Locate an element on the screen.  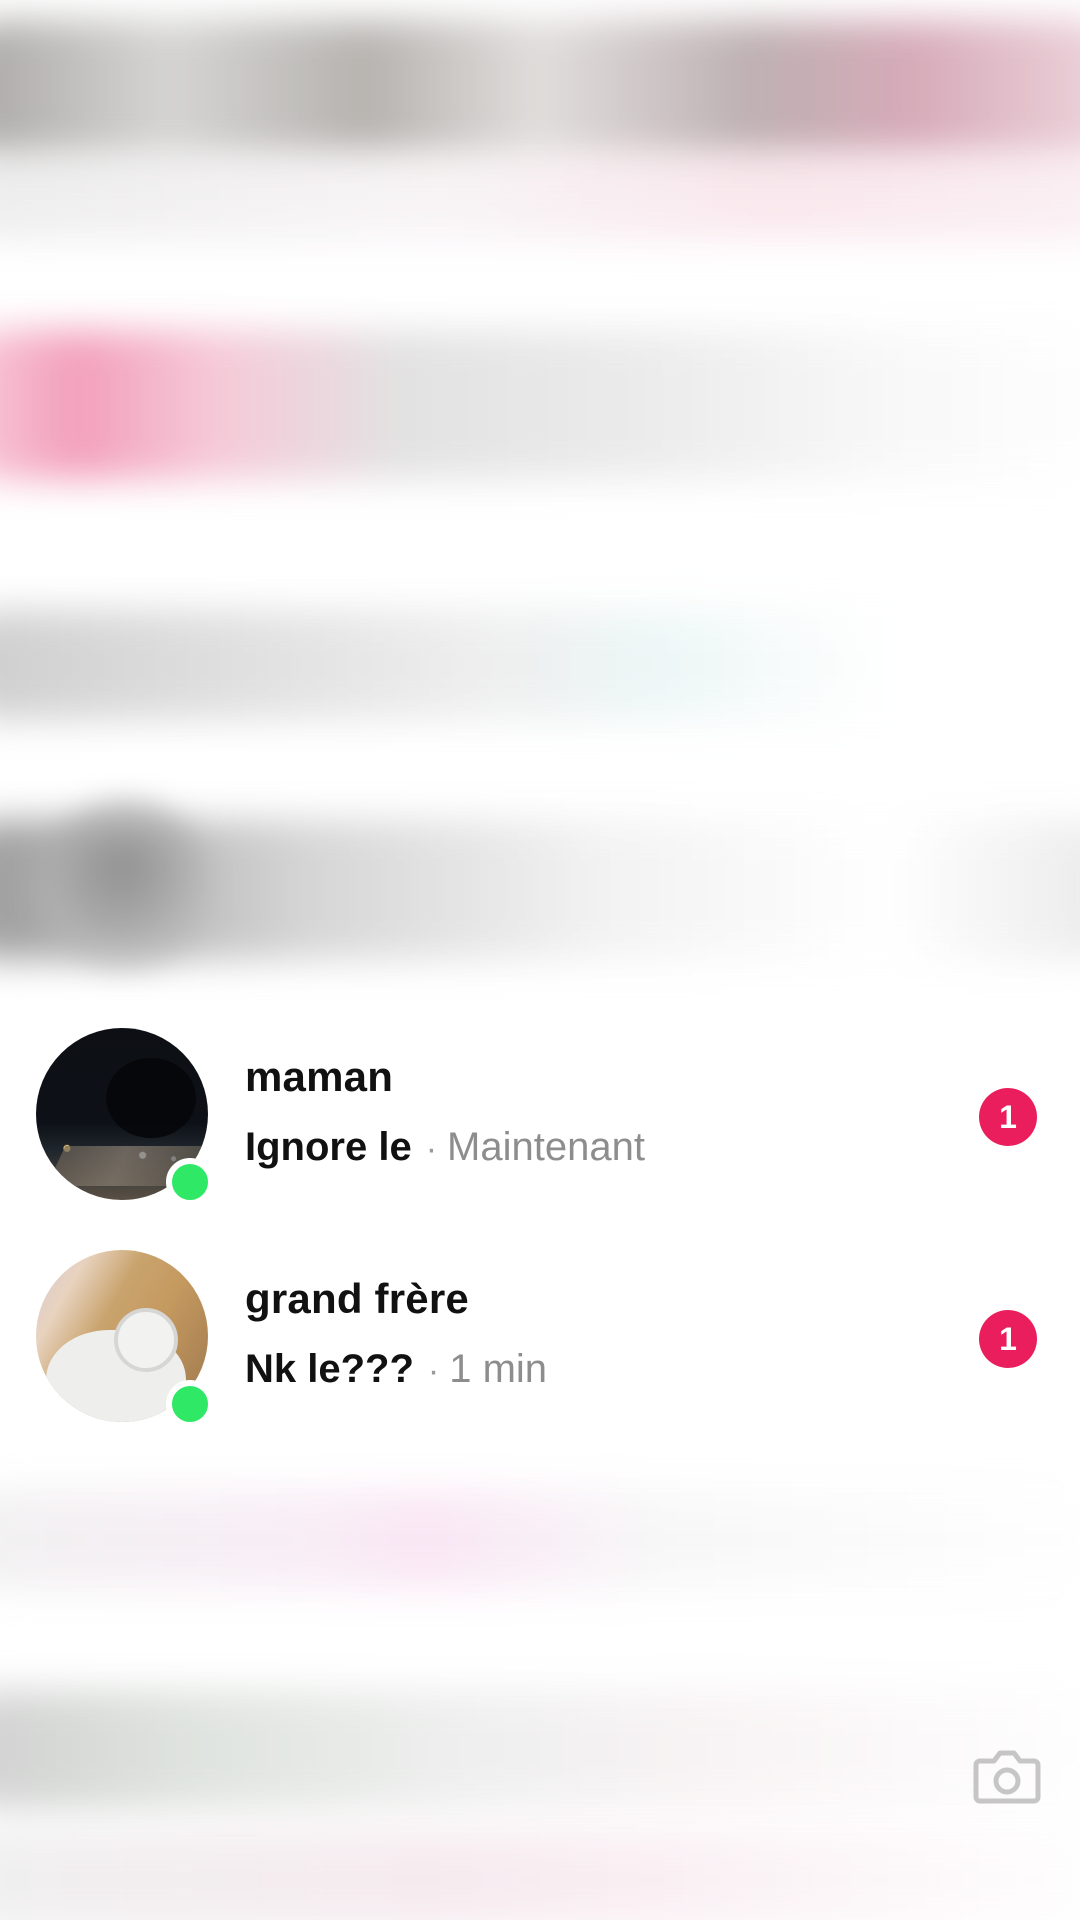
avatar-photo-tree is located at coordinates (151, 1098).